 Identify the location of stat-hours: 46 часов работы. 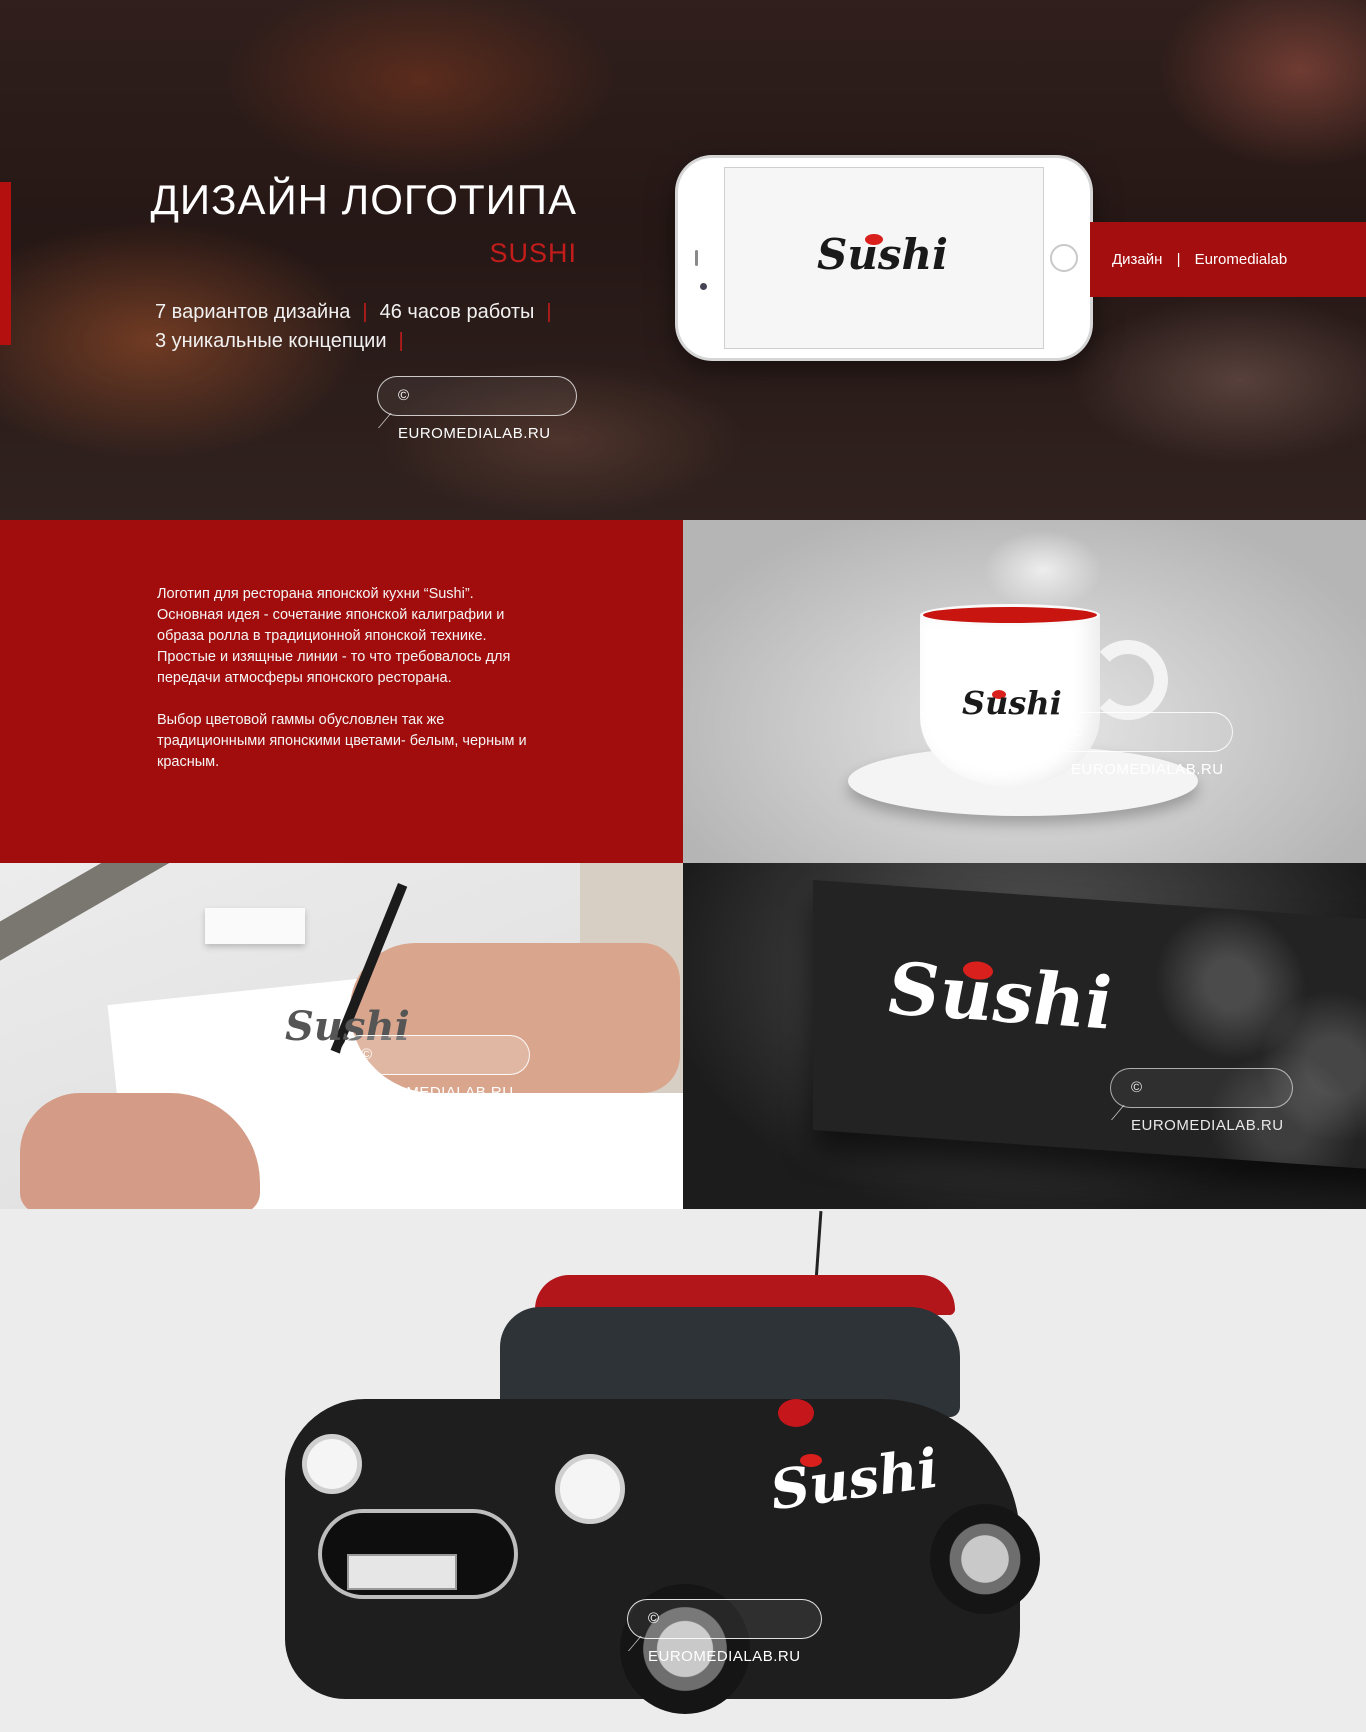
(457, 312).